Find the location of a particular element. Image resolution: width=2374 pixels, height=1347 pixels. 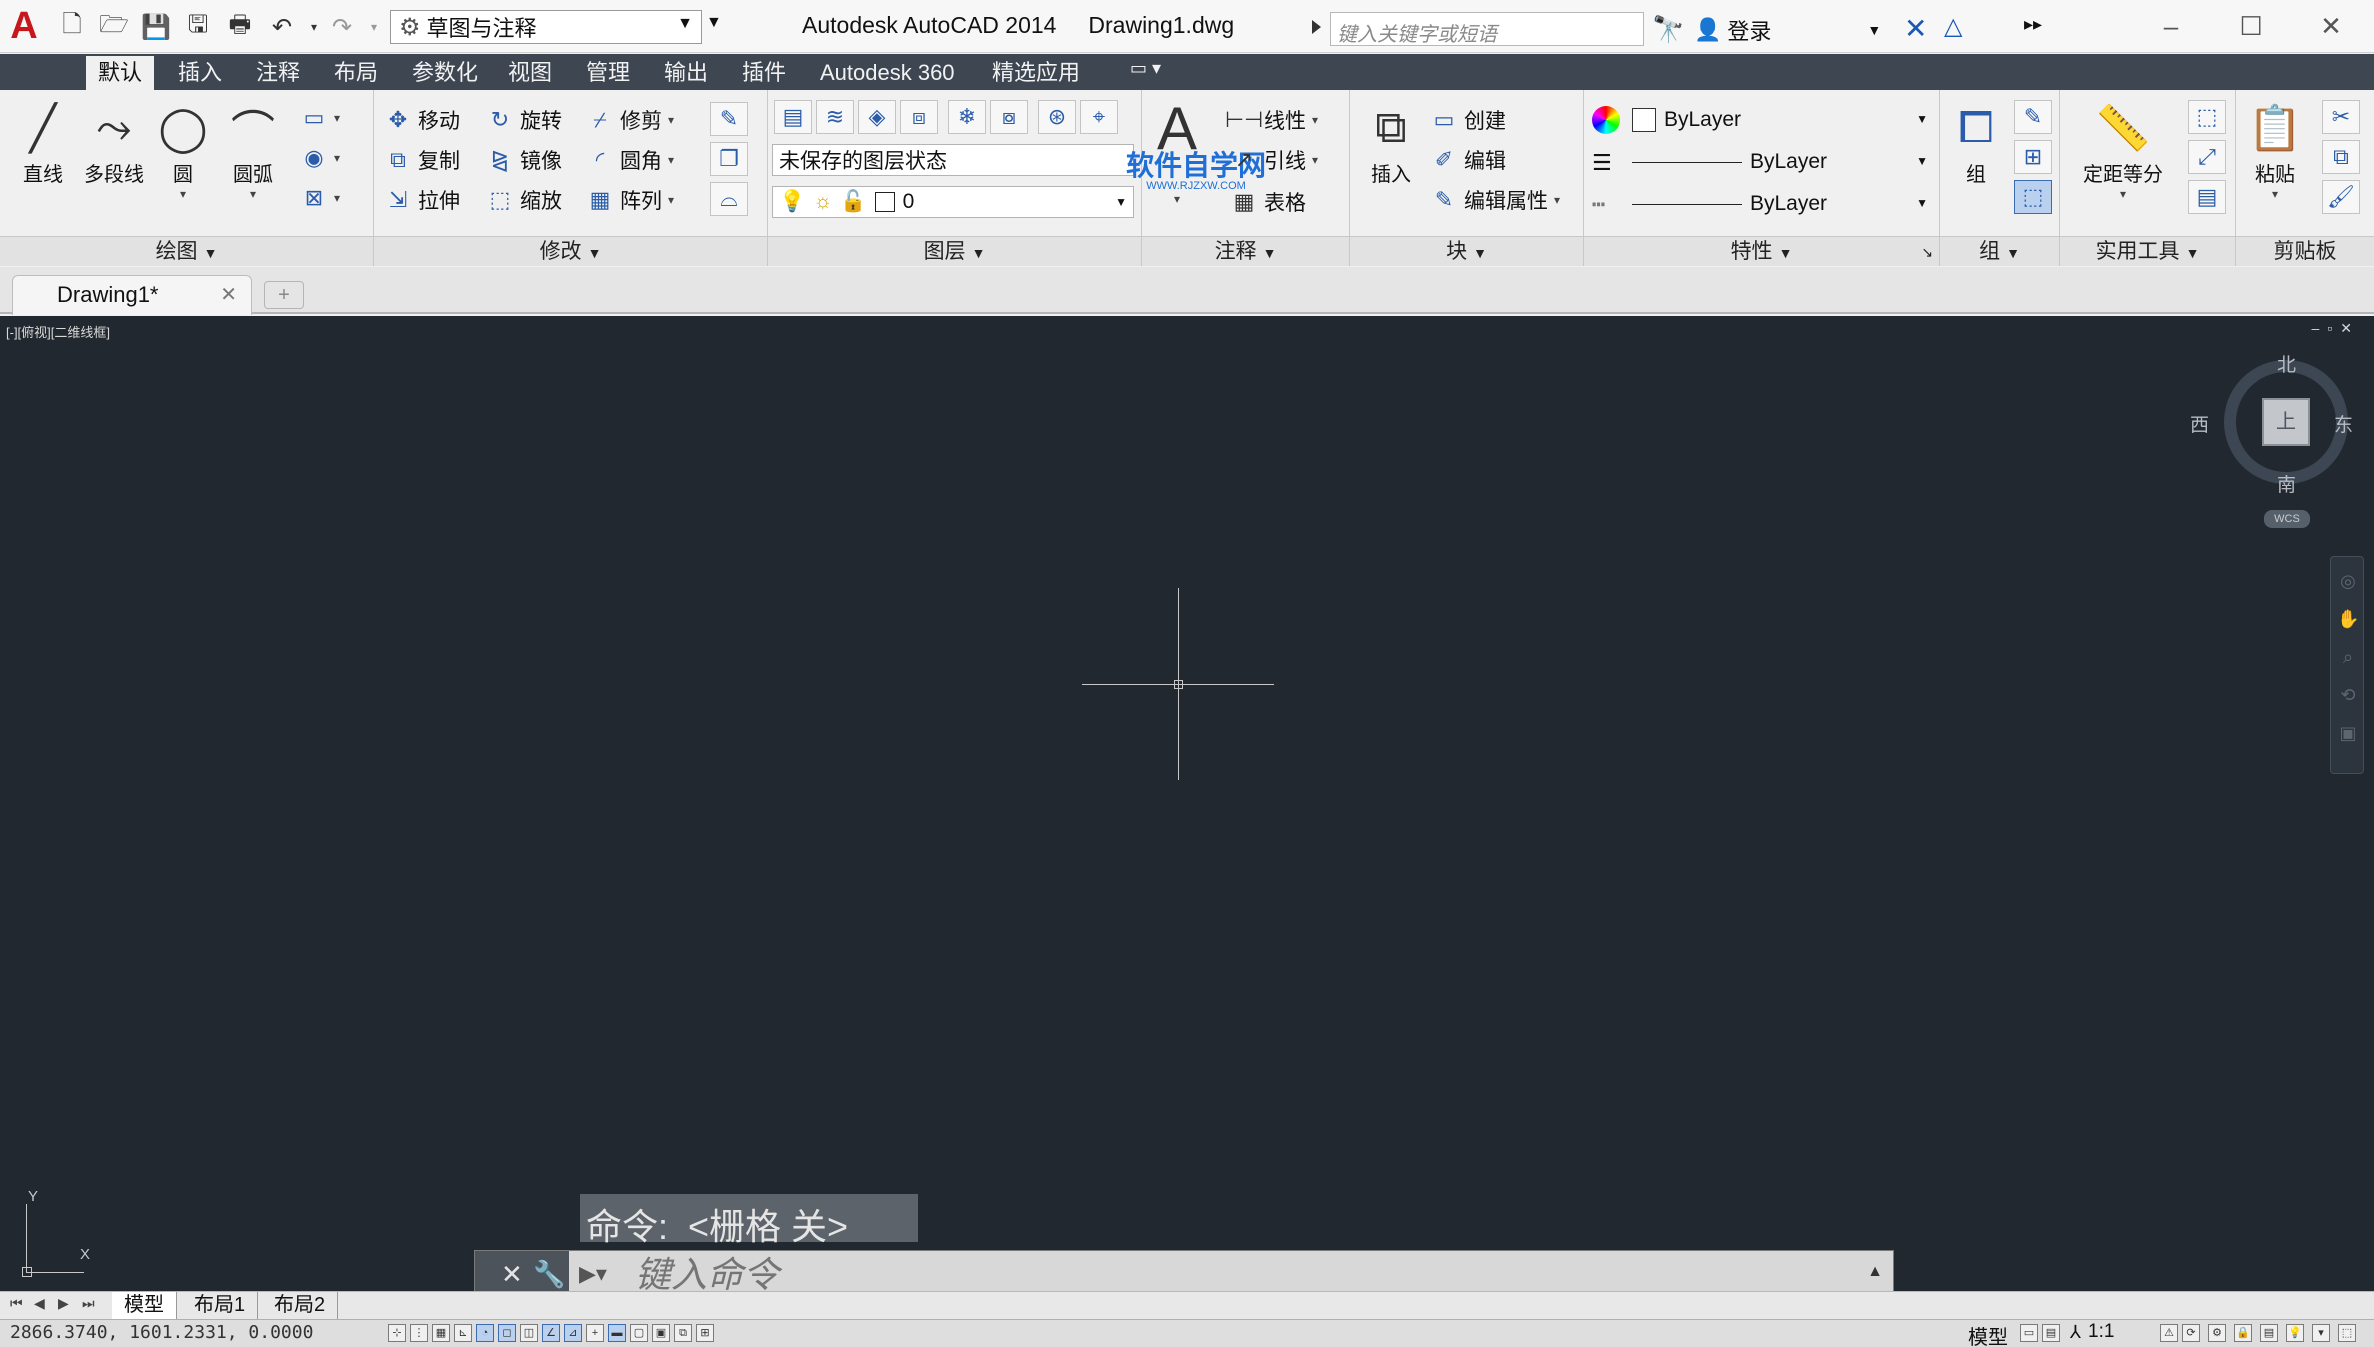

clipboard-panel-title: 剪贴板 is located at coordinates (2305, 251).